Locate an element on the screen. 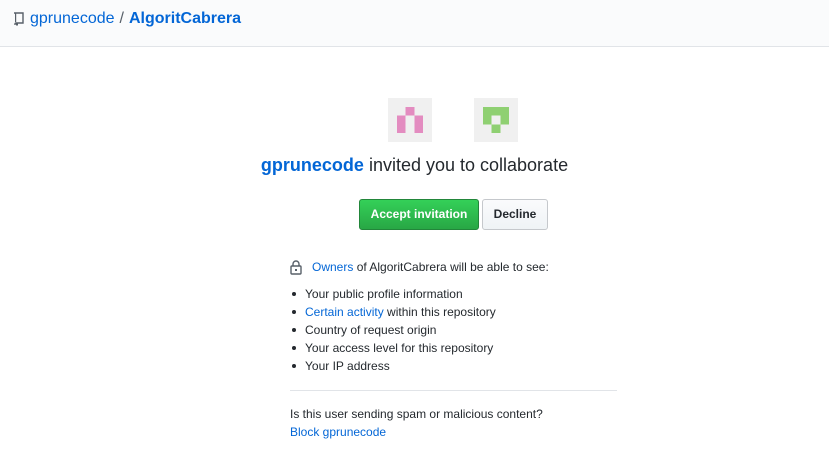 This screenshot has width=829, height=464. list-item: Your IP address is located at coordinates (393, 366).